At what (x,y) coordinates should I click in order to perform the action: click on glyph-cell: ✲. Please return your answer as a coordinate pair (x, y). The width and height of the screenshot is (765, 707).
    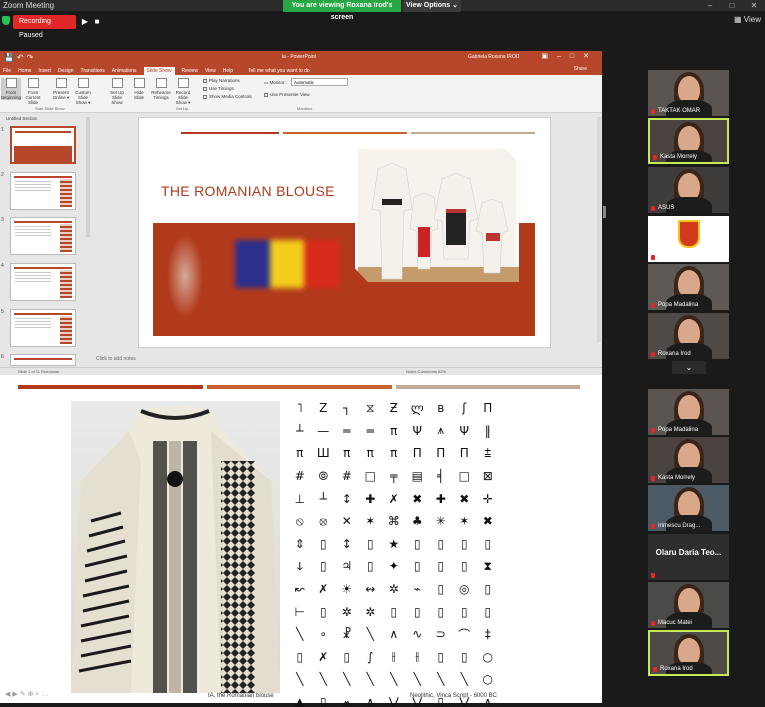
    Looking at the image, I should click on (393, 589).